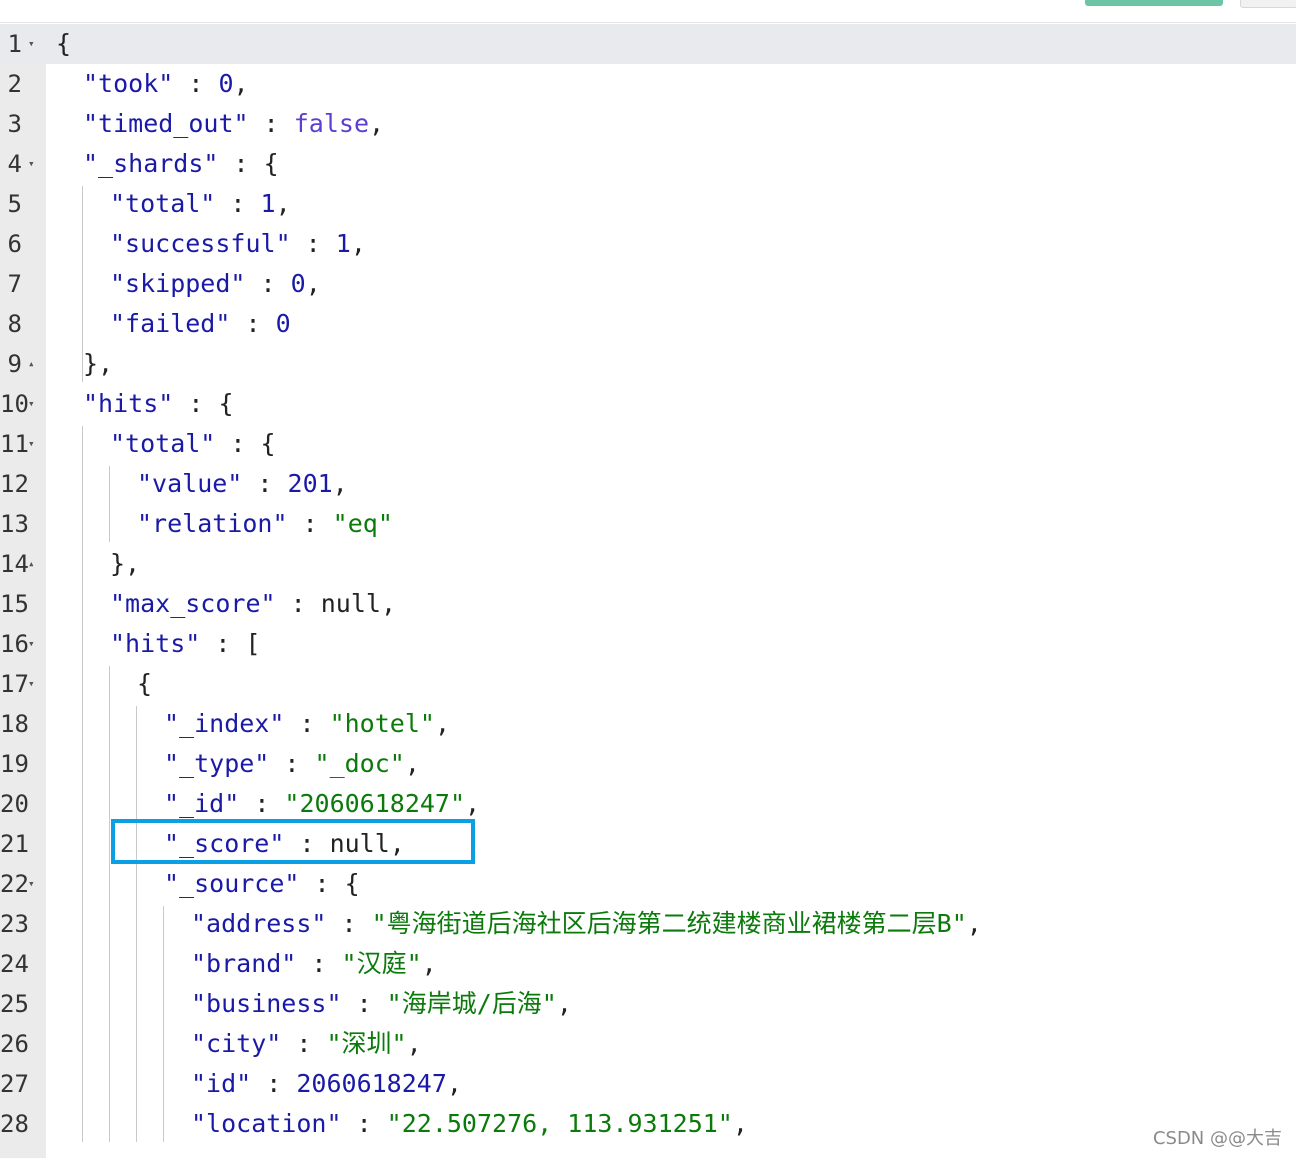  Describe the element at coordinates (648, 444) in the screenshot. I see `code-line: 11 ▾ "total" : {` at that location.